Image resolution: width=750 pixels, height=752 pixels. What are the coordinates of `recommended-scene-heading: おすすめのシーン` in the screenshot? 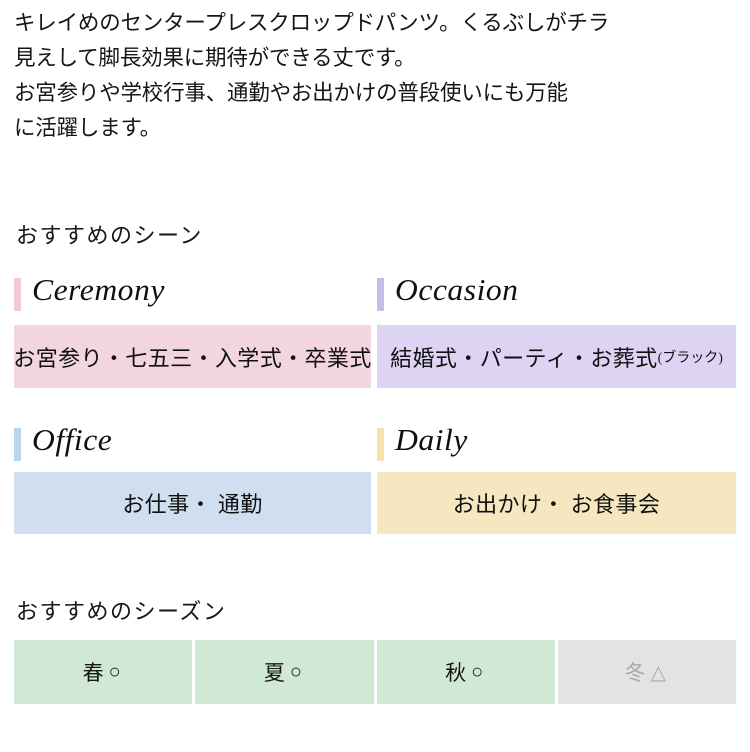 It's located at (109, 235).